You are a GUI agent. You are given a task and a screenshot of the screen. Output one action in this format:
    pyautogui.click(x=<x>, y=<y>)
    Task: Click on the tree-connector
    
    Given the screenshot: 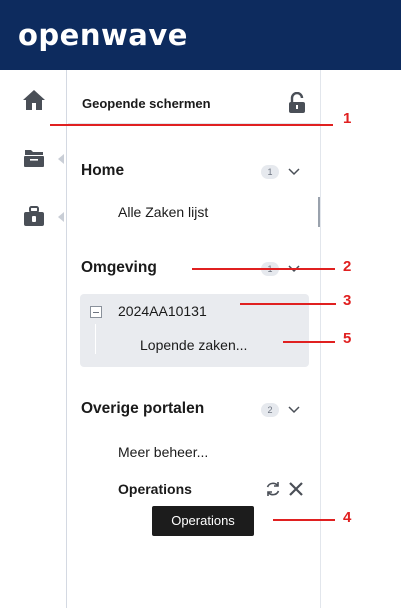 What is the action you would take?
    pyautogui.click(x=95, y=339)
    